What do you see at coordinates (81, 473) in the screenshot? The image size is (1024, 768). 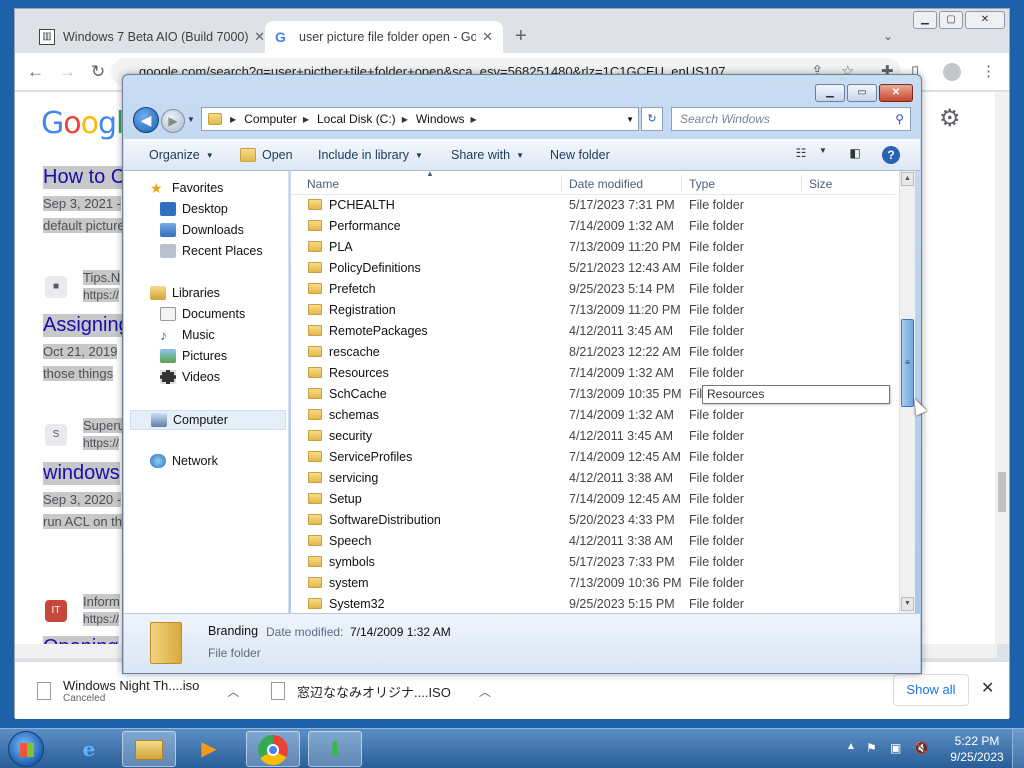 I see `result-title: windows` at bounding box center [81, 473].